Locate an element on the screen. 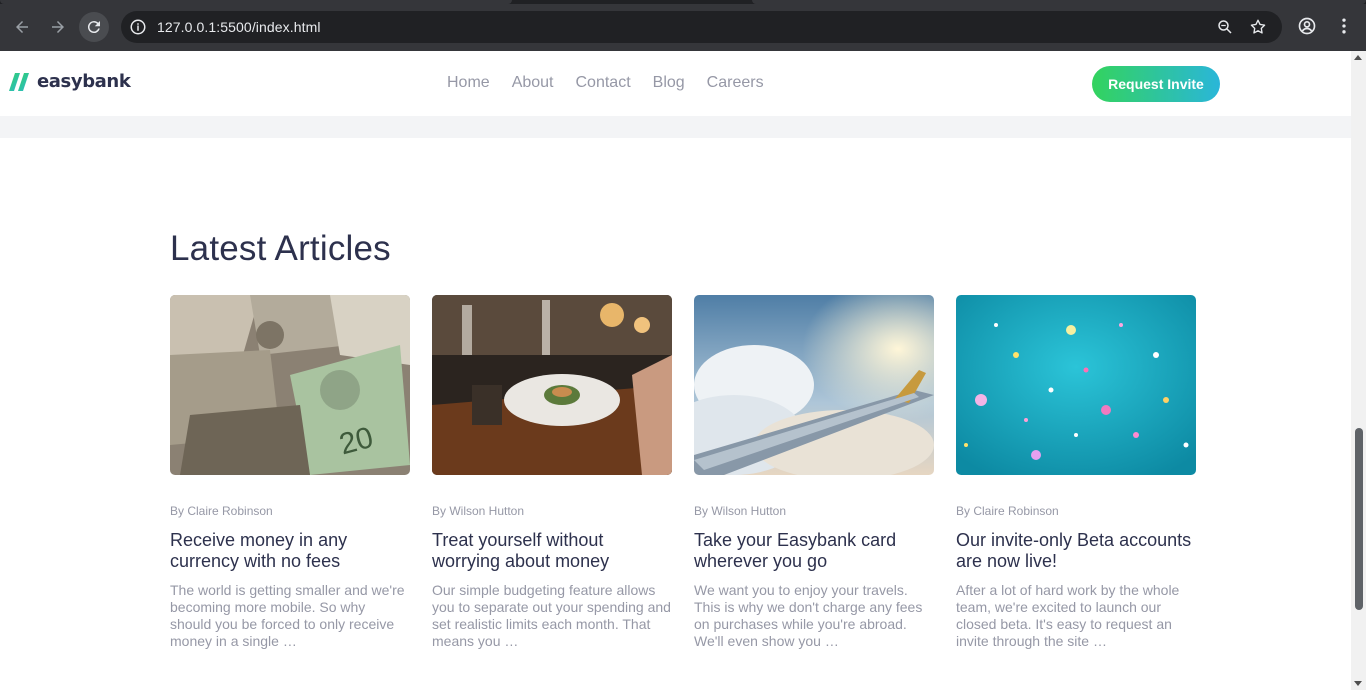 The width and height of the screenshot is (1366, 690). scrollbar-thumb is located at coordinates (1359, 519).